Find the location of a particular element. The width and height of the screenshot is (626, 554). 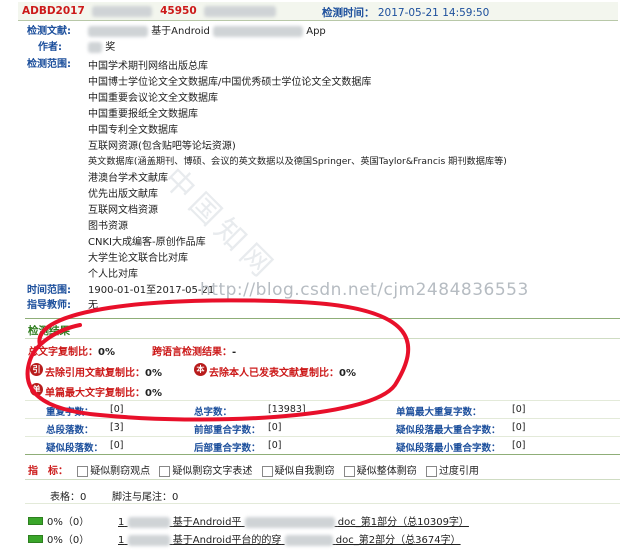

part-suffix: doc_第2部分（总3674字） is located at coordinates (398, 540).